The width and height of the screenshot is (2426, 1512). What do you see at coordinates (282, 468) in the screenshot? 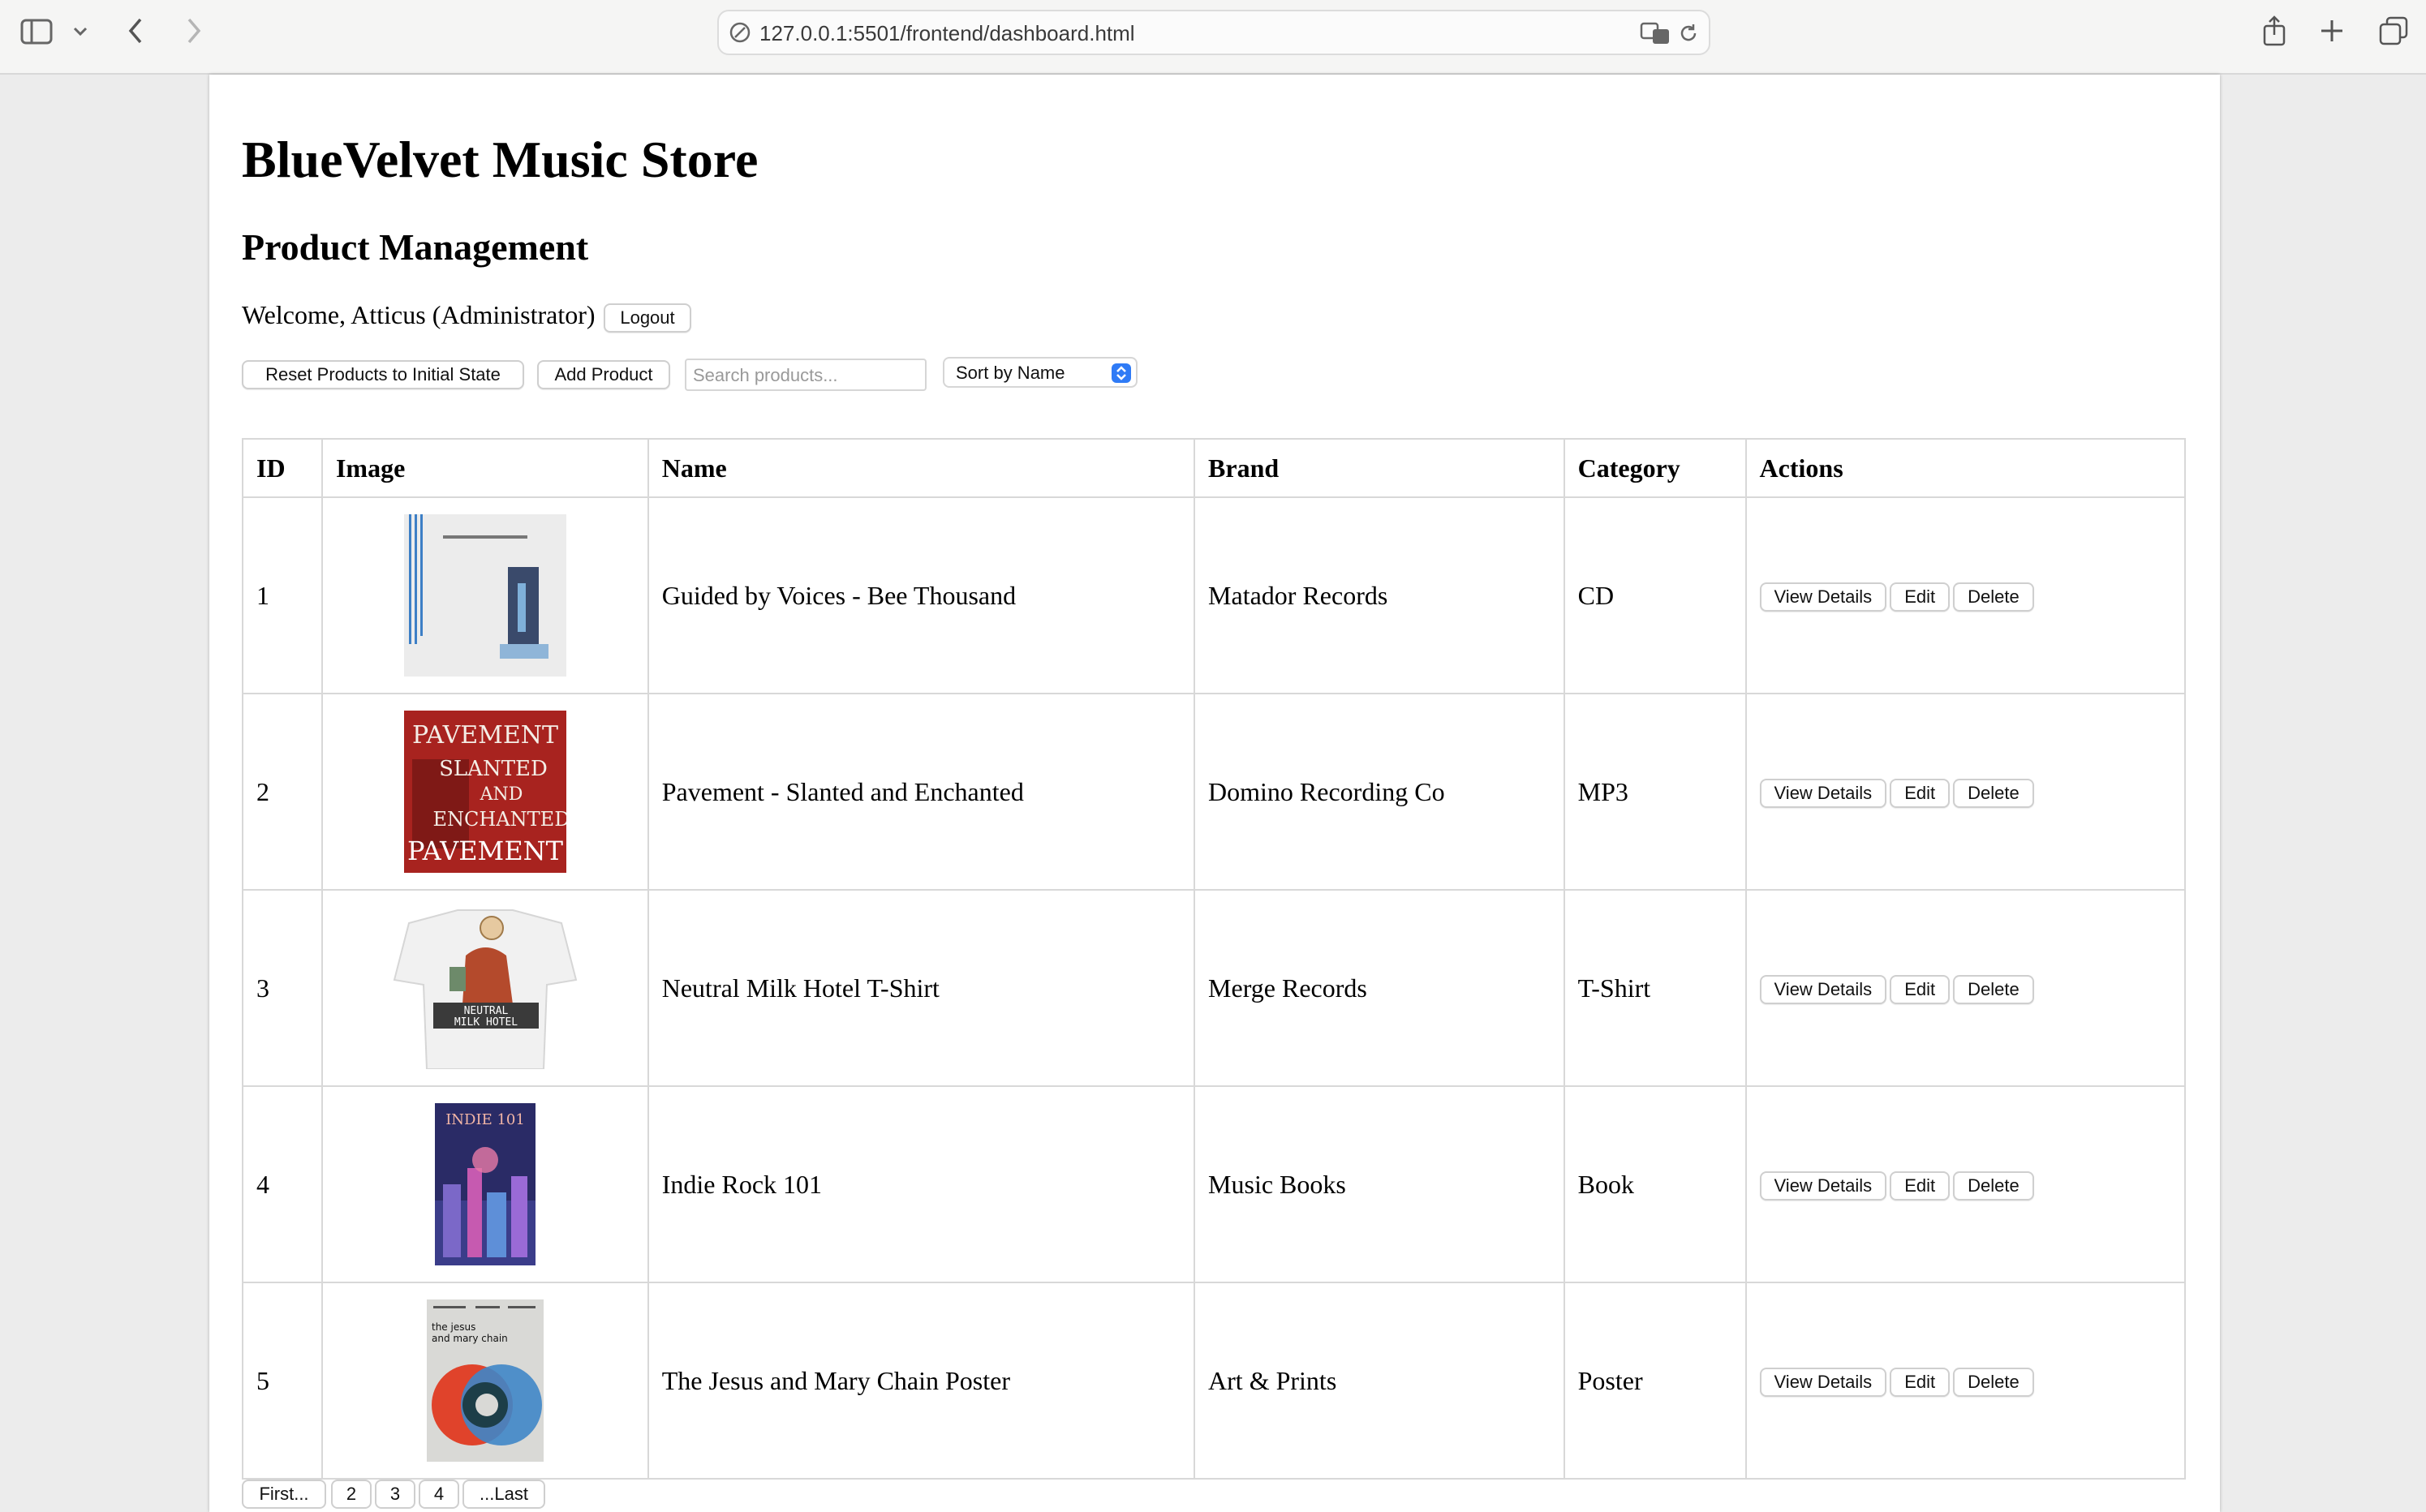
I see `column-header-id: ID` at bounding box center [282, 468].